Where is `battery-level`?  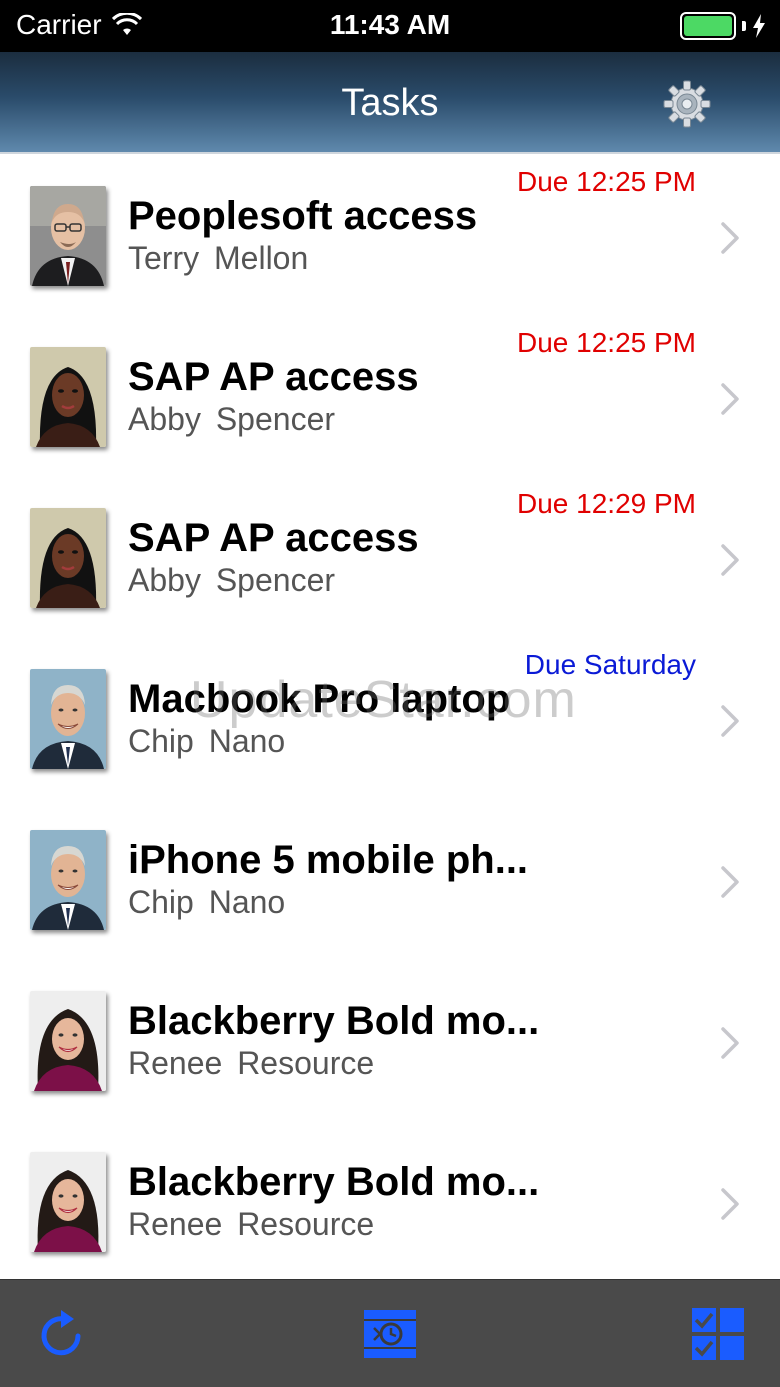
battery-level is located at coordinates (708, 26).